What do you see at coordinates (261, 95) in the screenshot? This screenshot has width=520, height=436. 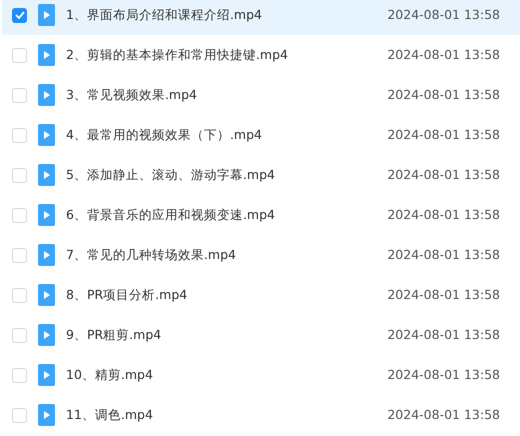 I see `file-row: 3、常见视频效果.mp4 2024-08-01 13:58` at bounding box center [261, 95].